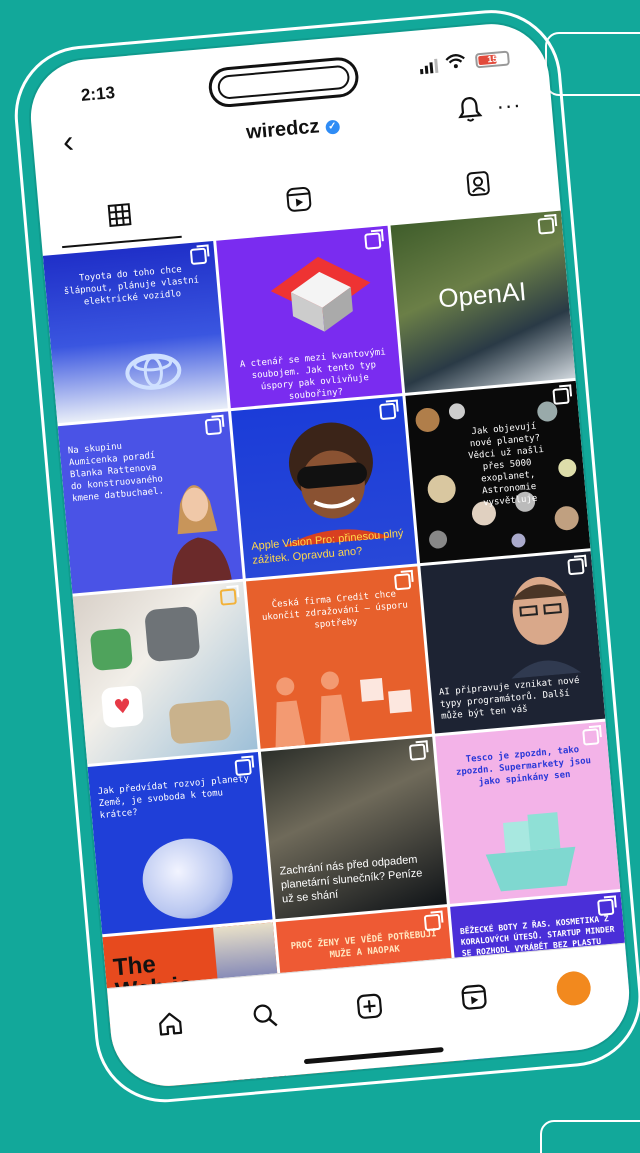  Describe the element at coordinates (470, 109) in the screenshot. I see `bell-icon` at that location.